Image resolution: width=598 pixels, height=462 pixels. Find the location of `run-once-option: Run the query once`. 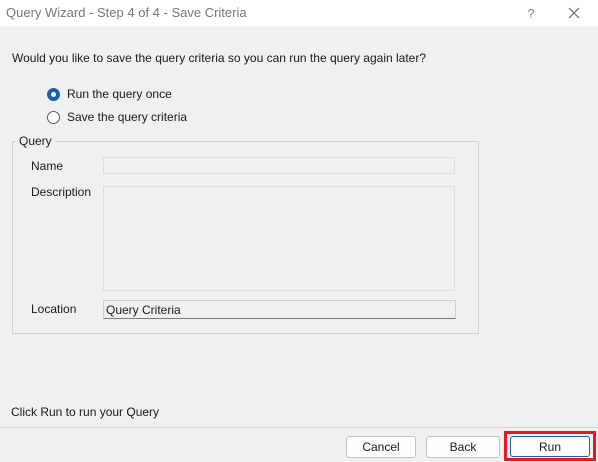

run-once-option: Run the query once is located at coordinates (109, 94).